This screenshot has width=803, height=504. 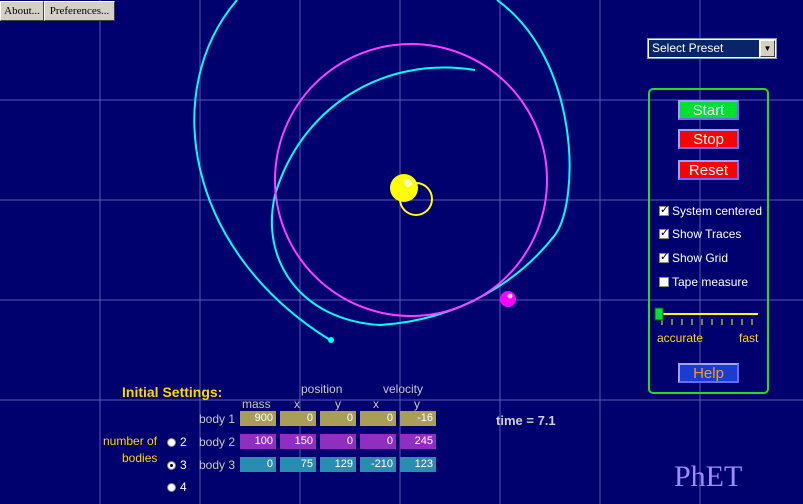 What do you see at coordinates (183, 465) in the screenshot?
I see `radio-label-3: 3` at bounding box center [183, 465].